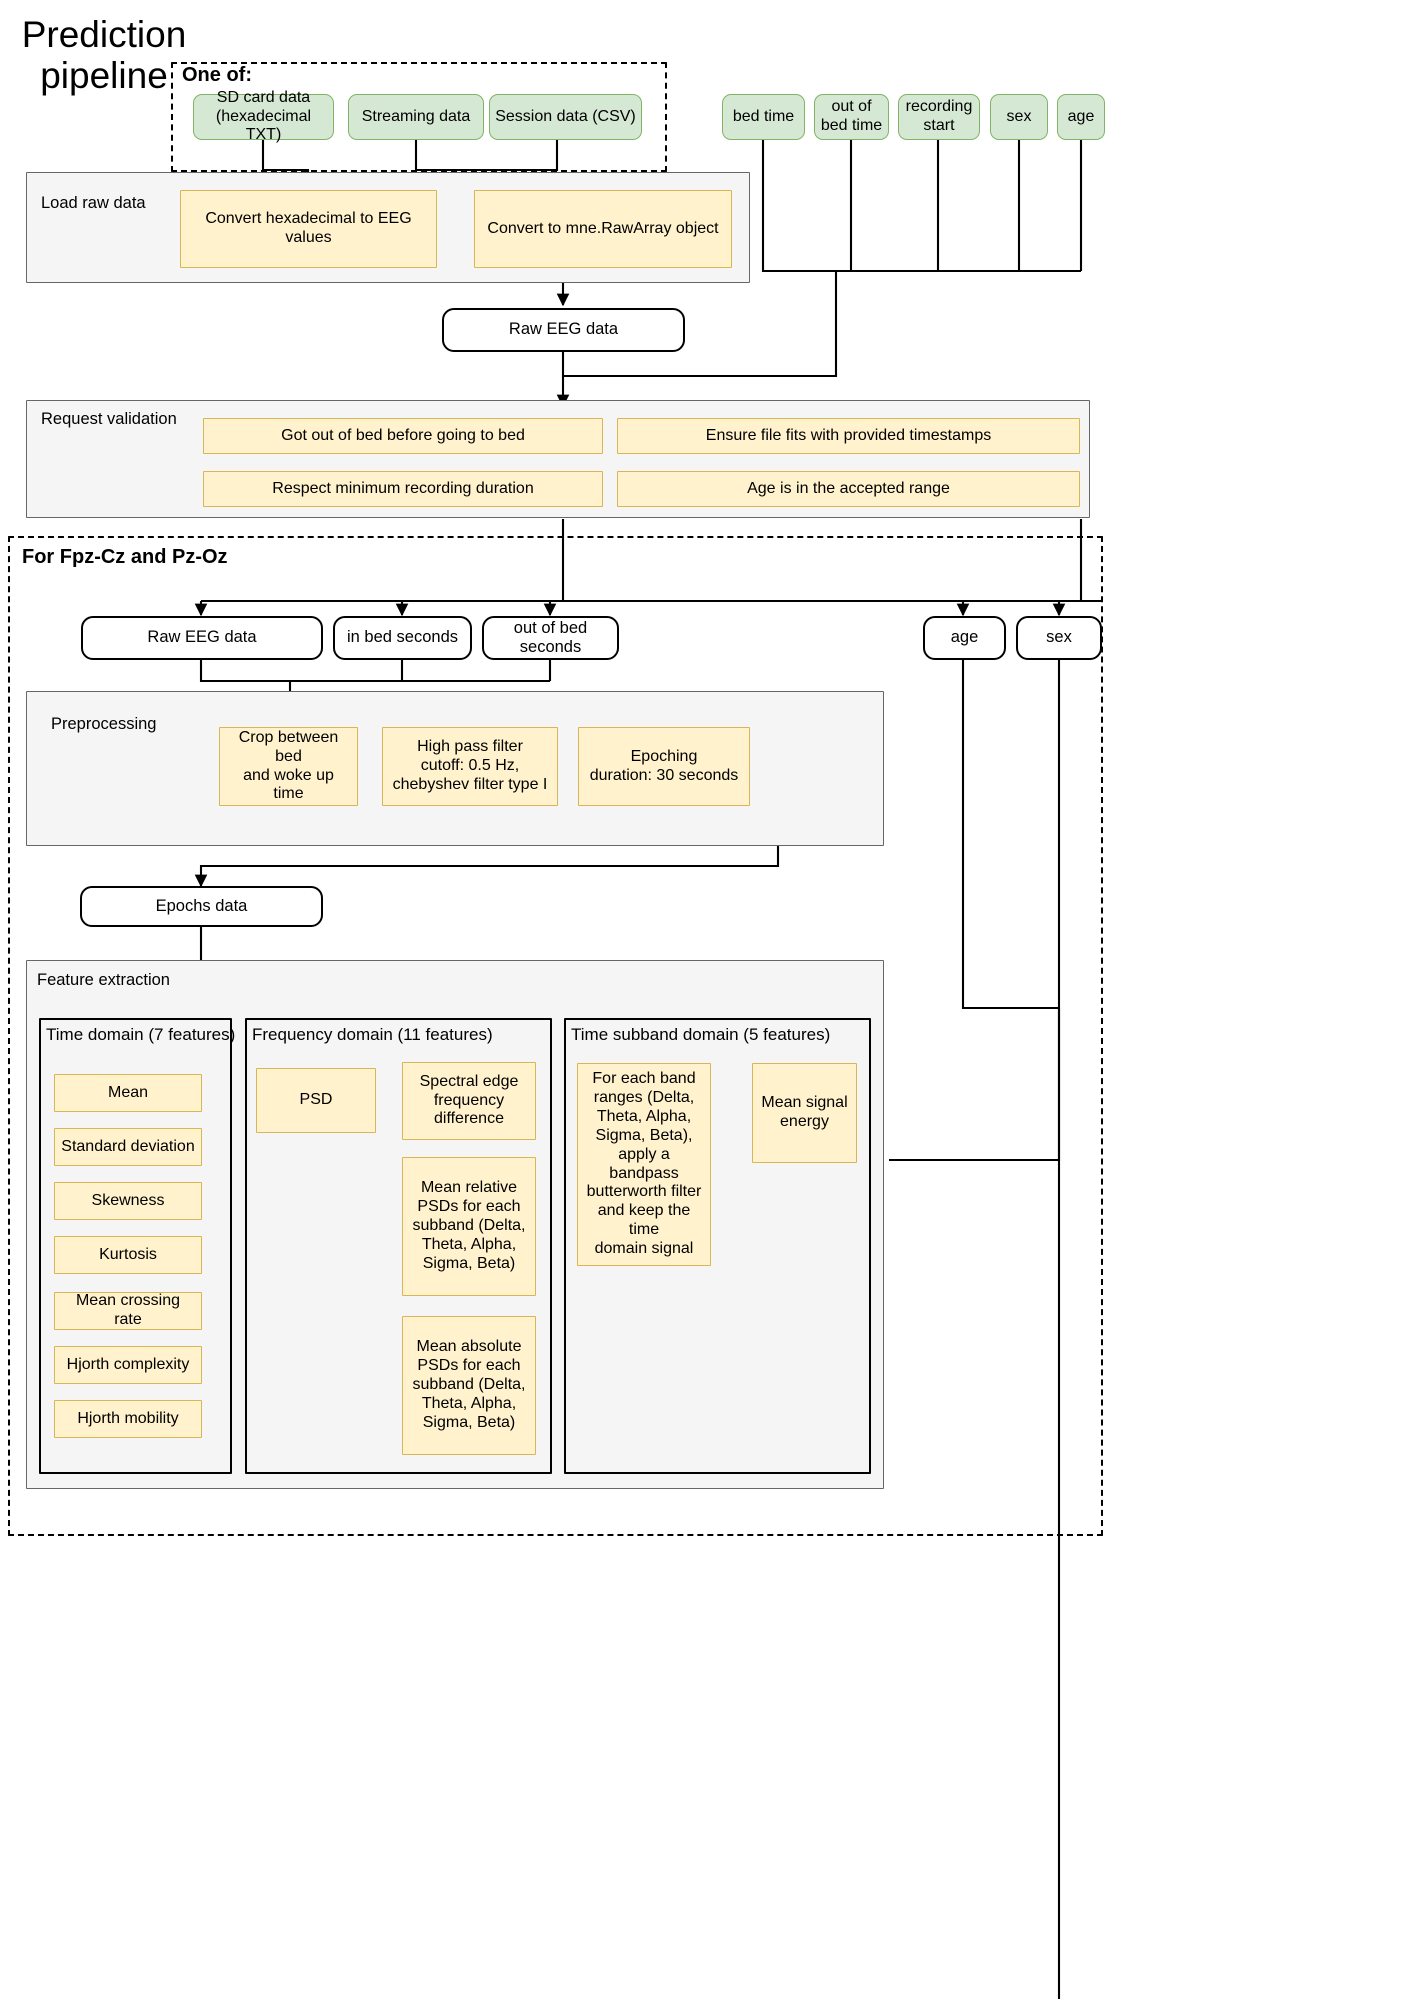 The width and height of the screenshot is (1416, 1999). I want to click on step-crop-bed-time: Crop between bed and woke up time, so click(288, 766).